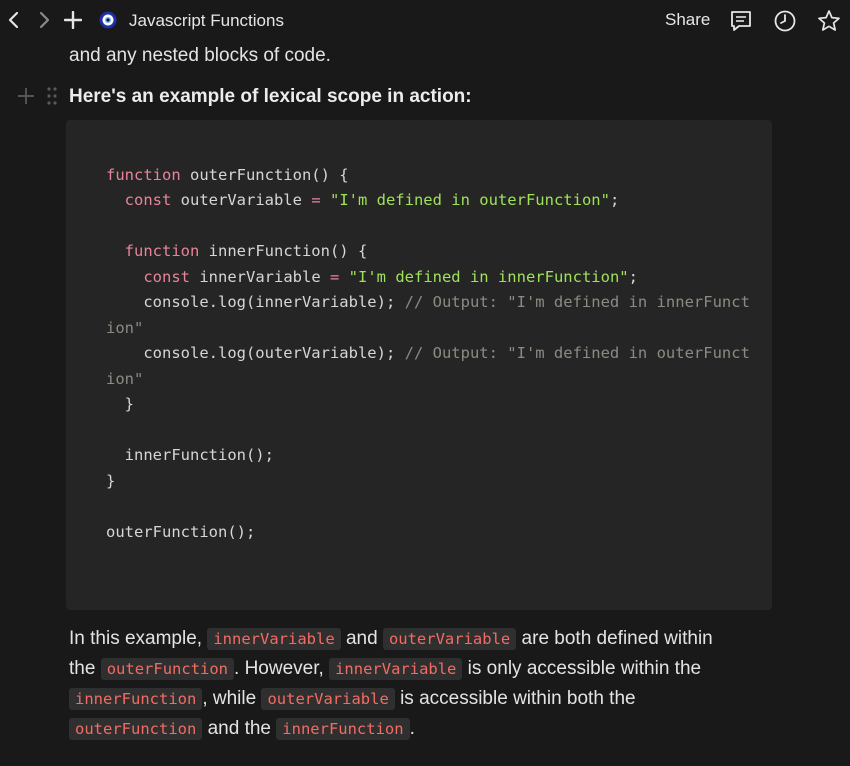 The width and height of the screenshot is (850, 766). Describe the element at coordinates (260, 277) in the screenshot. I see `code-text: innerVariable` at that location.